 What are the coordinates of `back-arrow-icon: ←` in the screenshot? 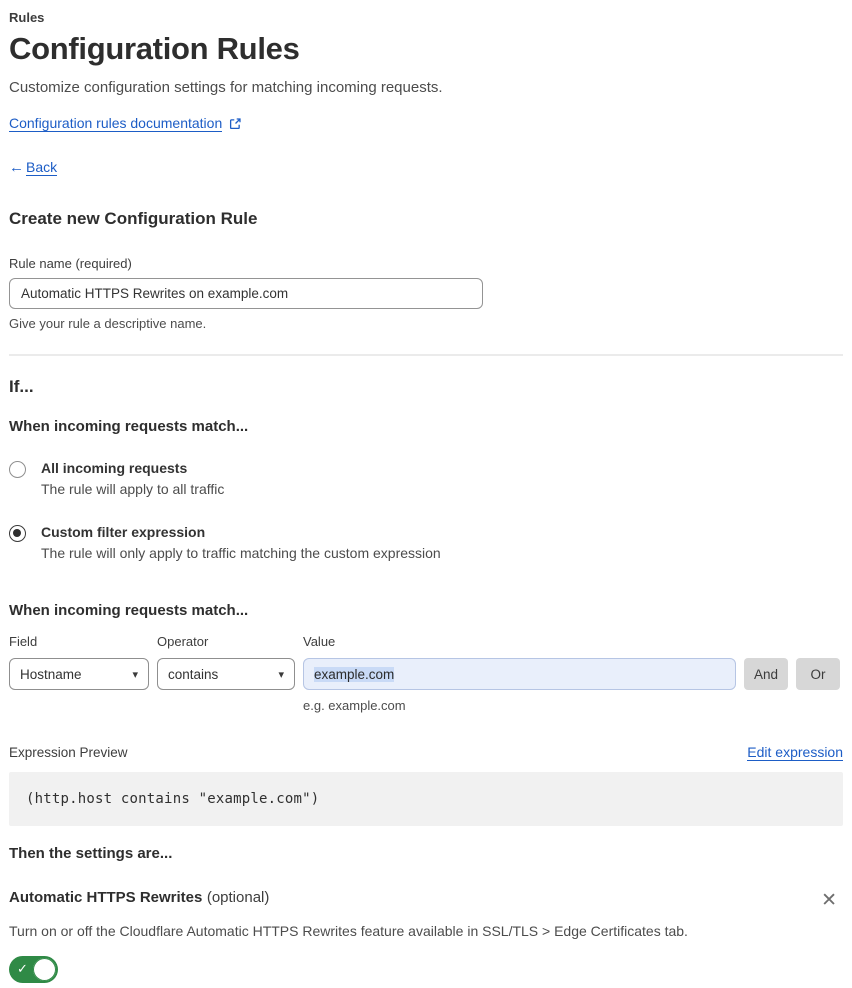 It's located at (16, 167).